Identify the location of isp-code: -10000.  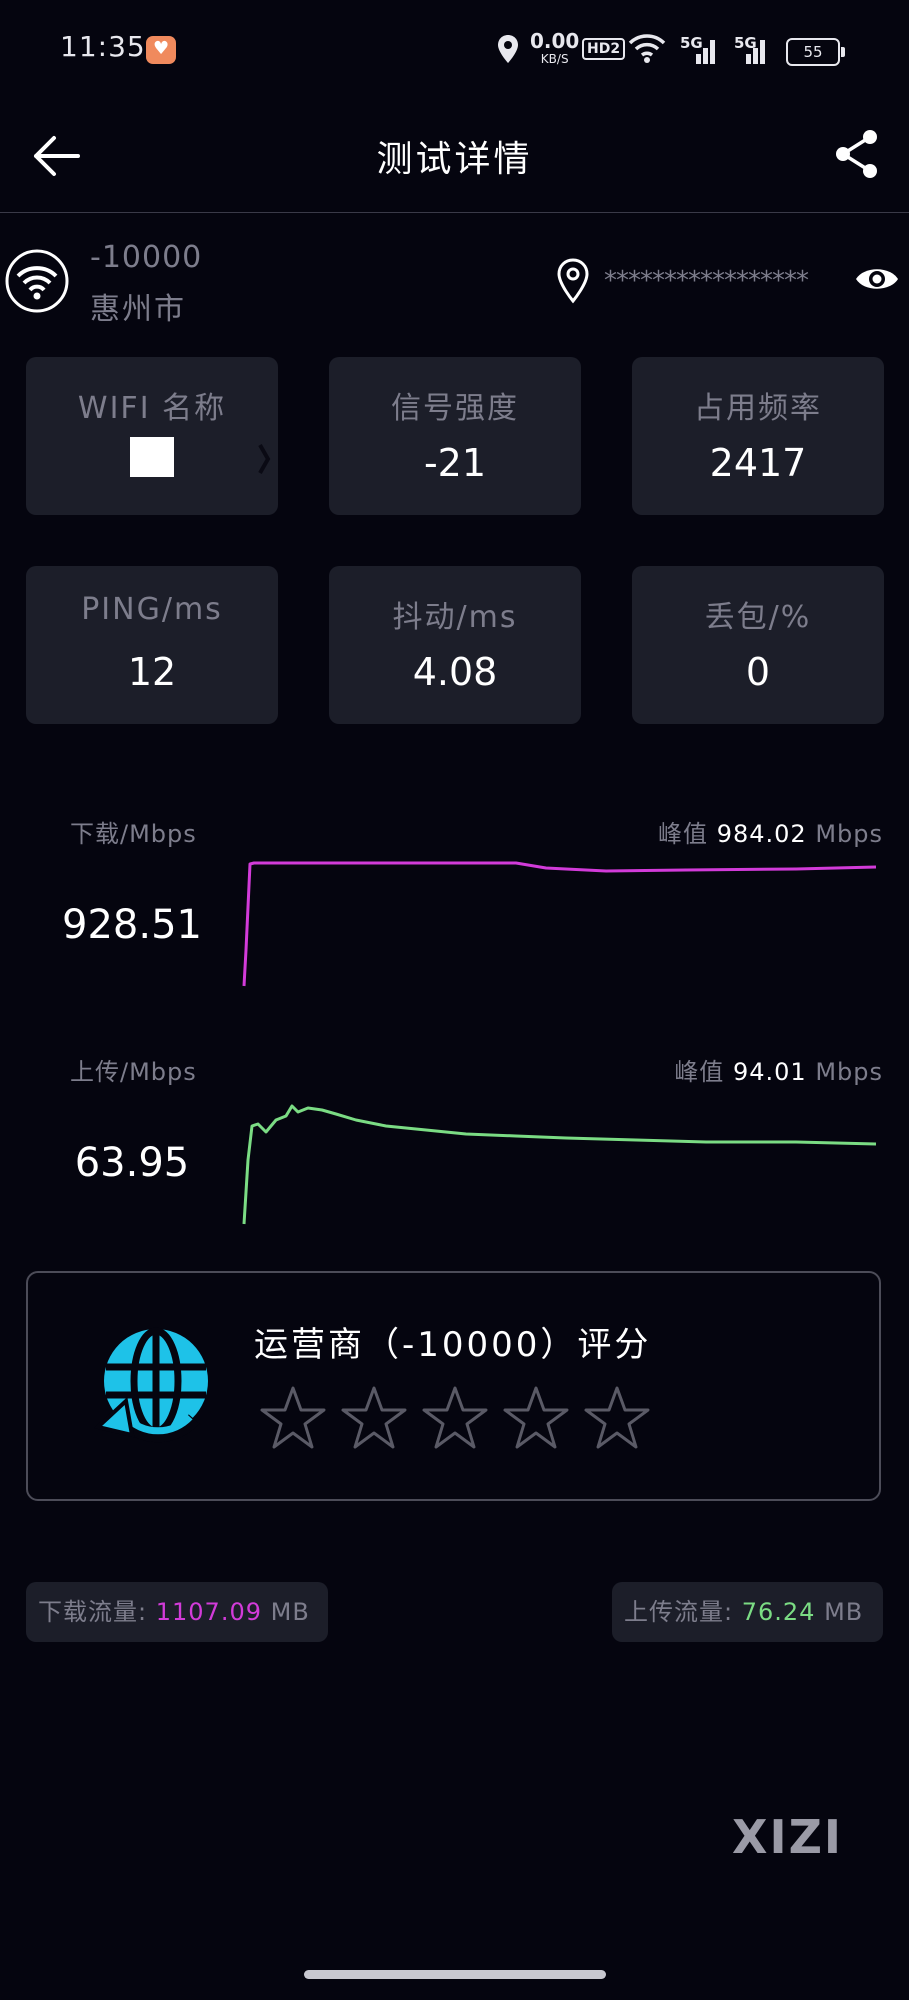
(146, 257).